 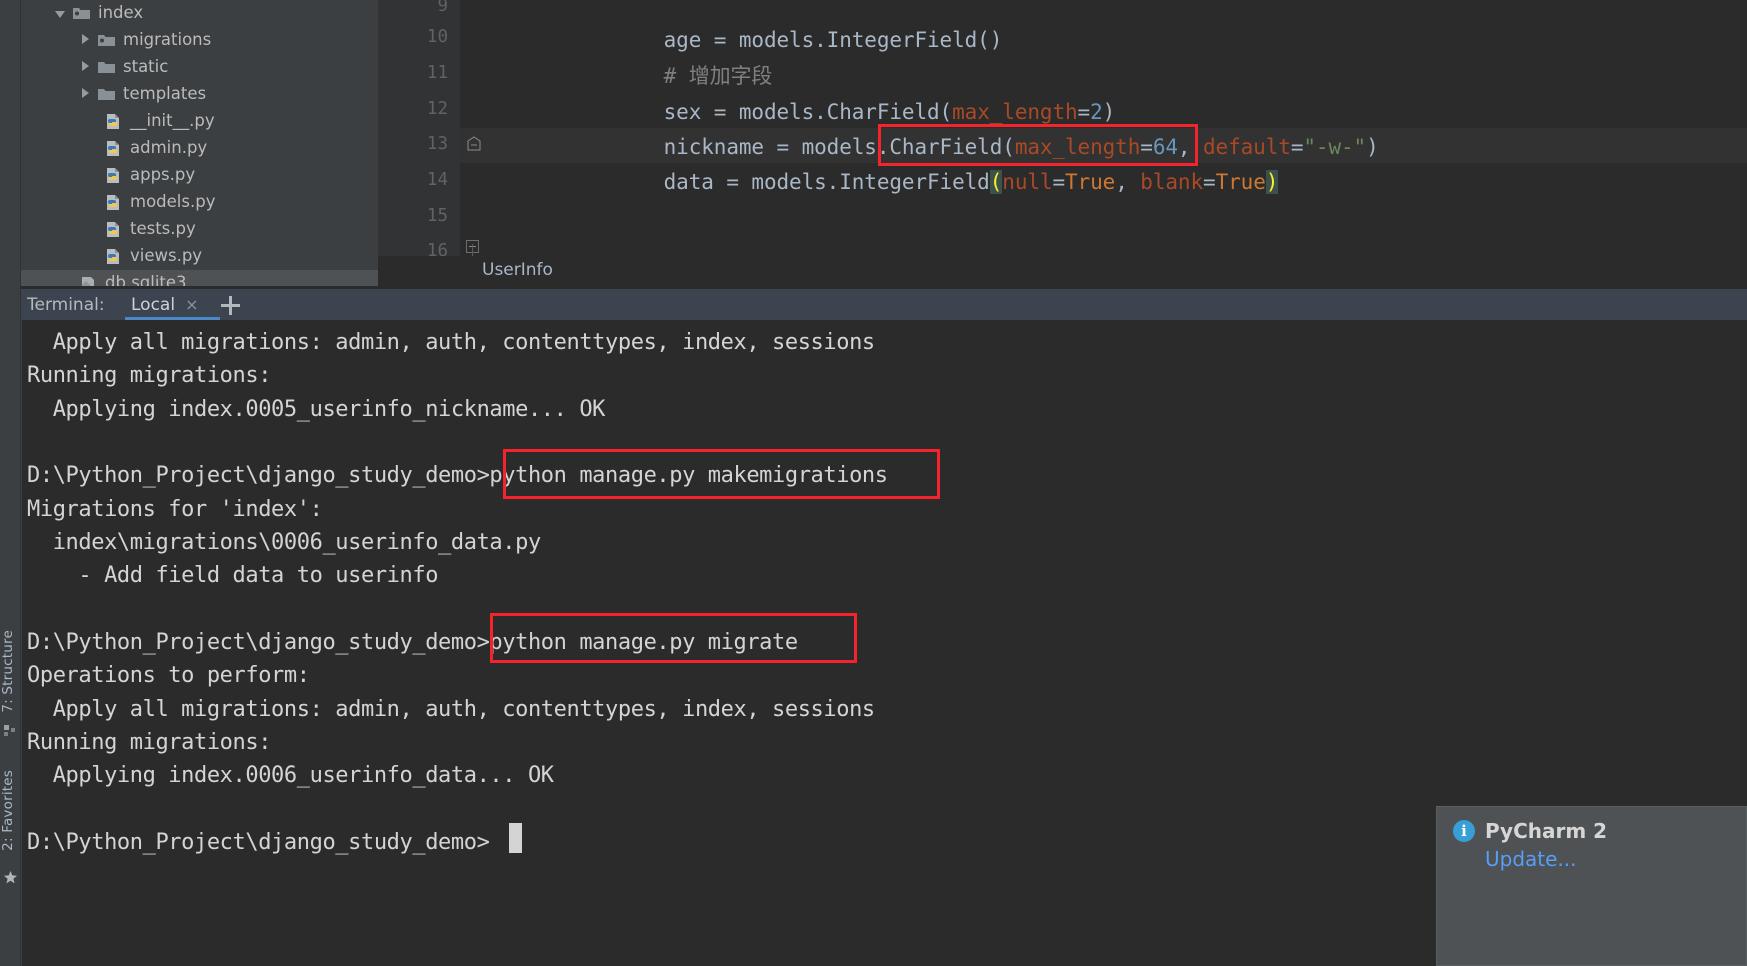 I want to click on tree-item-views-py: views.py, so click(x=199, y=256).